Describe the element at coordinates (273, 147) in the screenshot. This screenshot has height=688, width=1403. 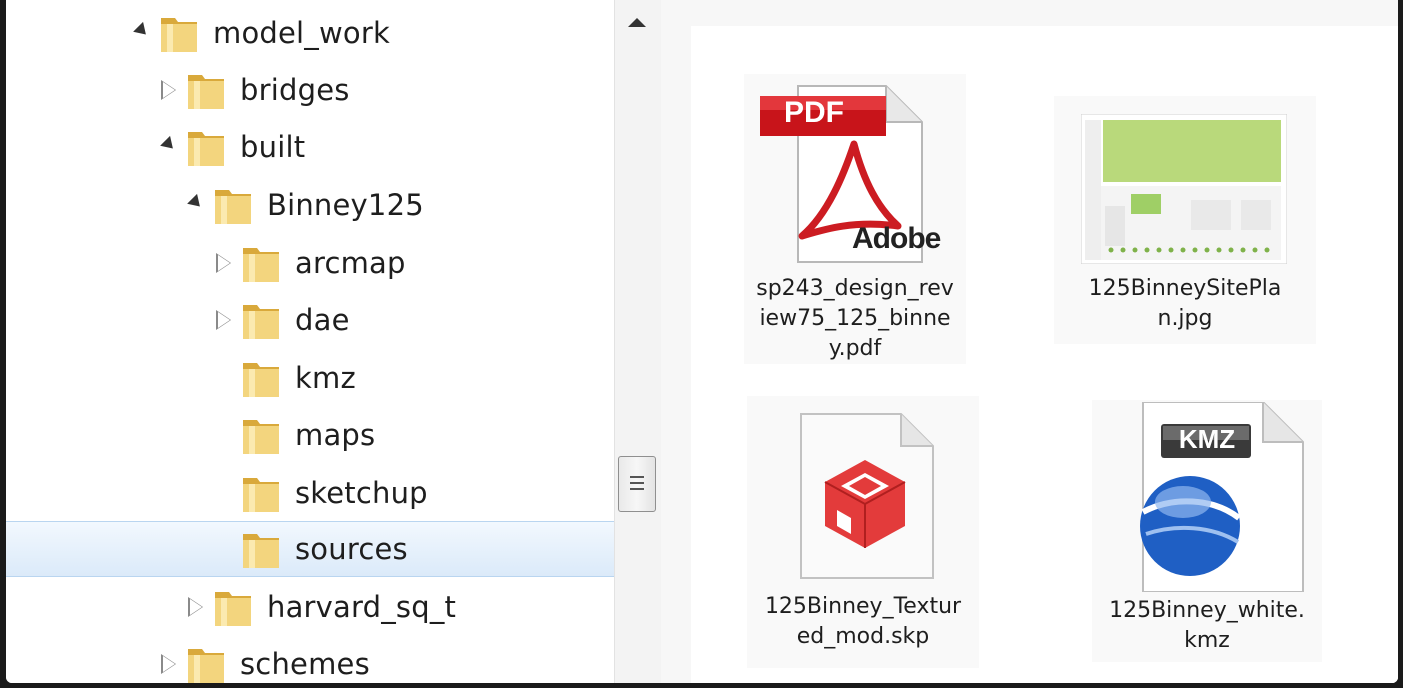
I see `tree-item-label: built` at that location.